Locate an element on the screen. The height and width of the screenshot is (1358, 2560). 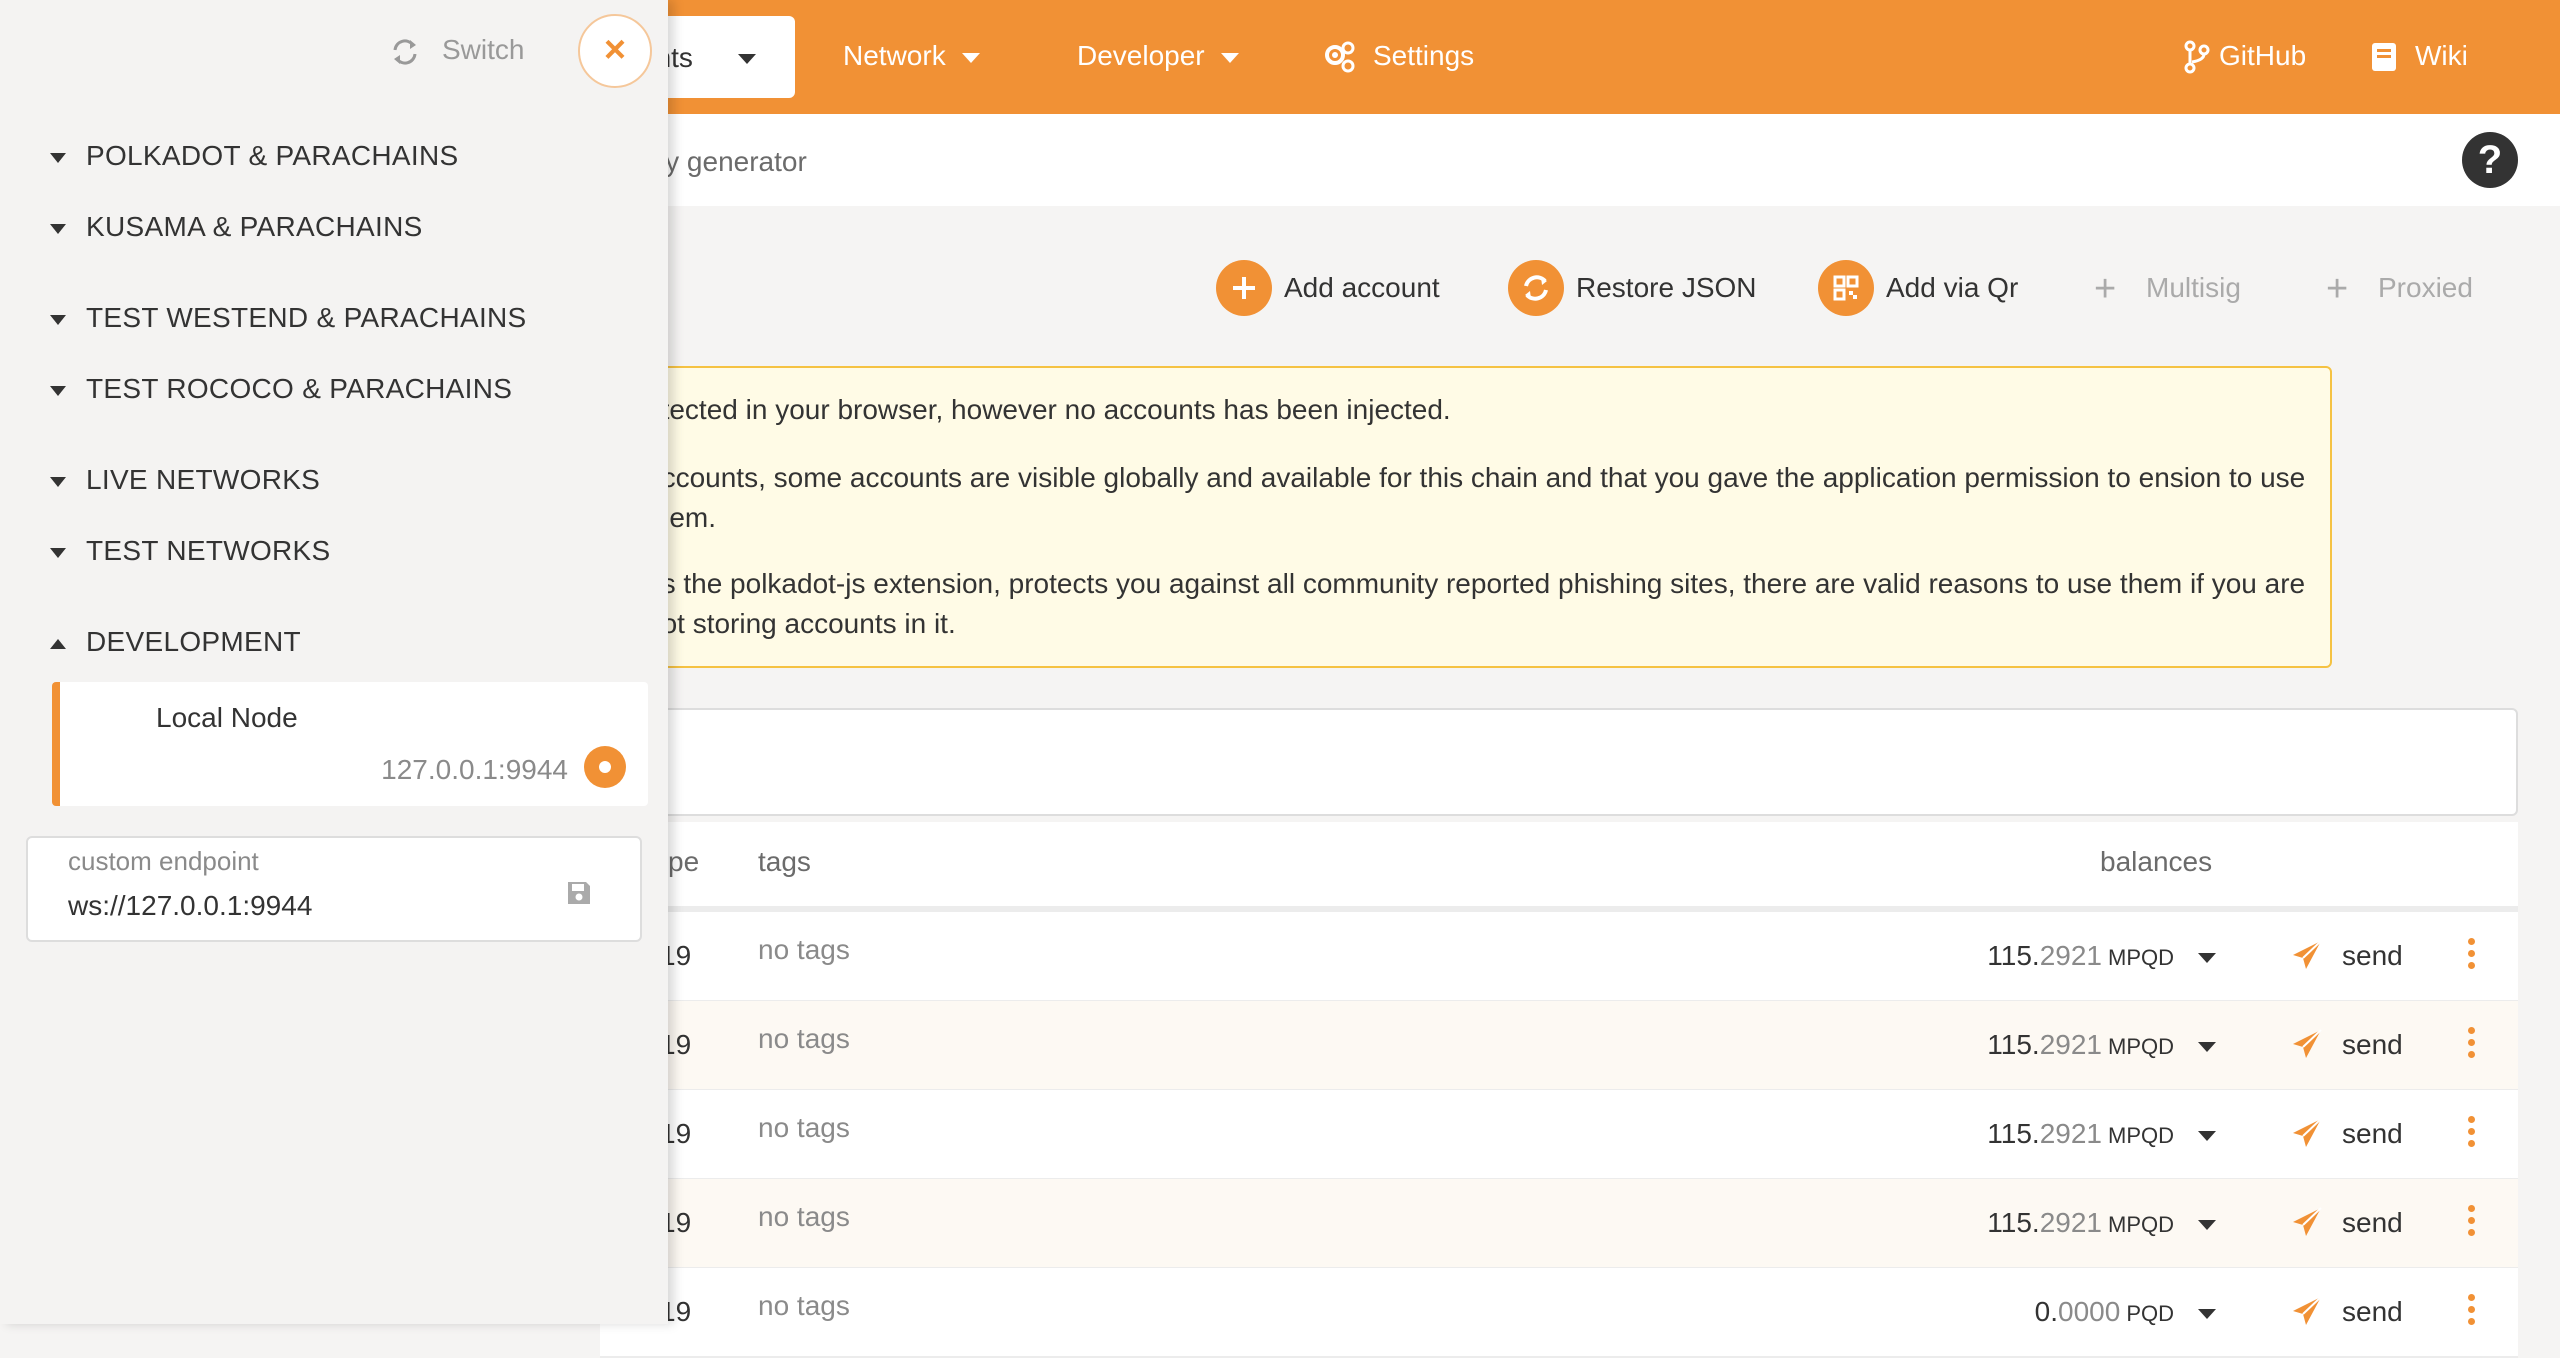
switch-button: Switch is located at coordinates (457, 50).